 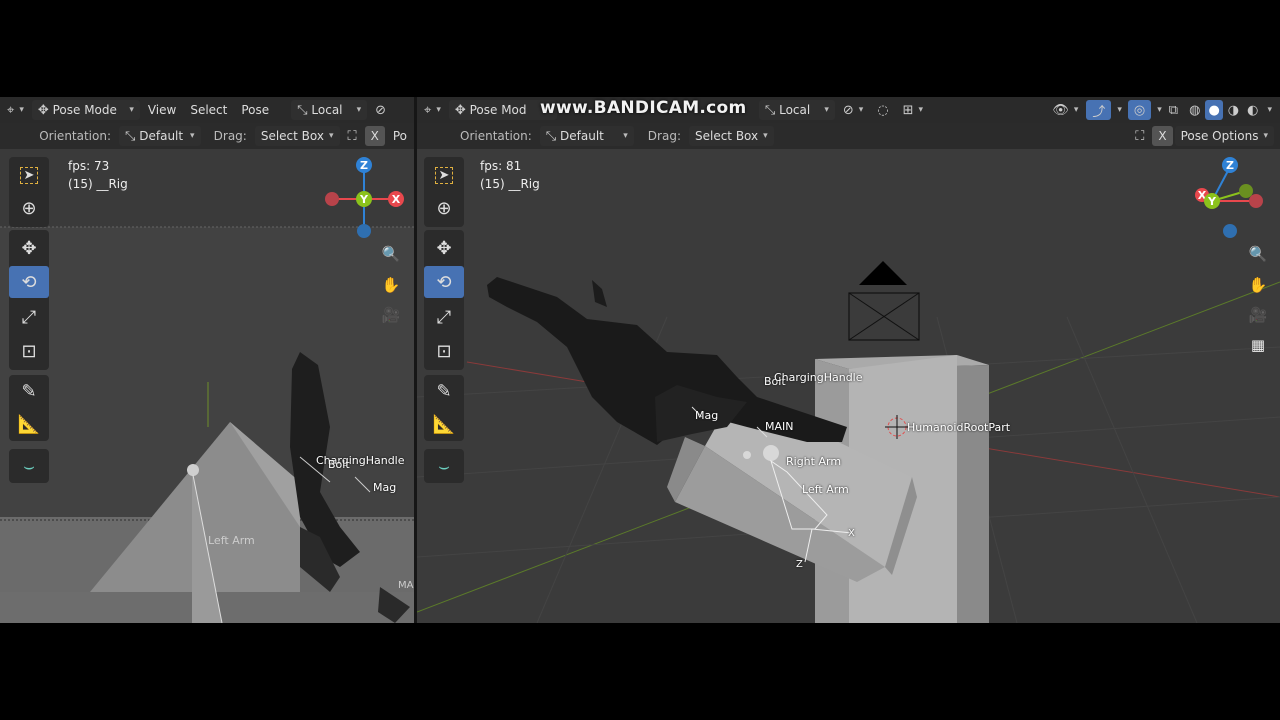 I want to click on shading-wireframe: ◍, so click(x=1194, y=110).